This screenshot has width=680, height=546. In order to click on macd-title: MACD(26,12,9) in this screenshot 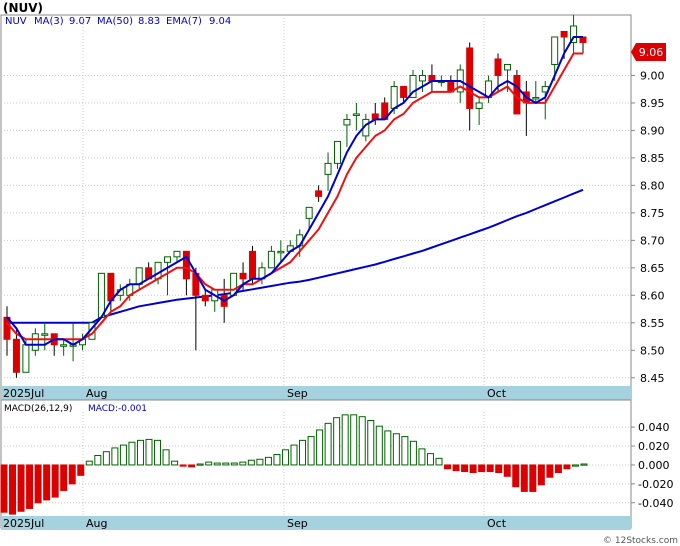, I will do `click(38, 409)`.